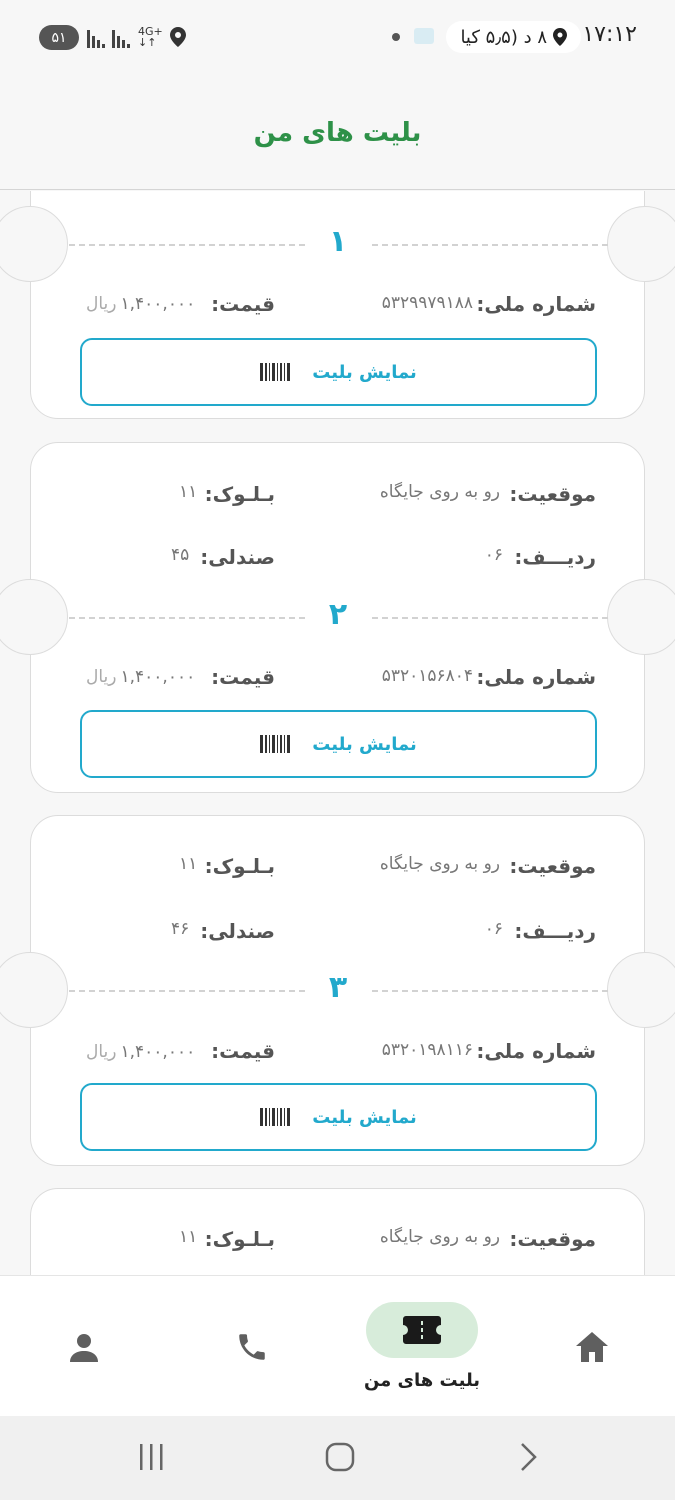 This screenshot has width=675, height=1500. Describe the element at coordinates (338, 241) in the screenshot. I see `ticket-number: ۱` at that location.